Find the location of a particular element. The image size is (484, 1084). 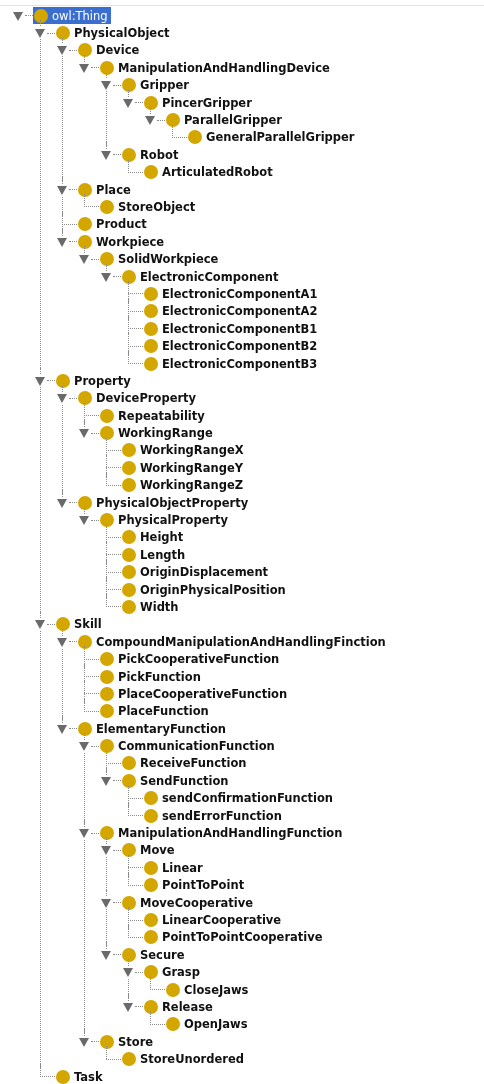

class-tree-item: Device is located at coordinates (110, 50).